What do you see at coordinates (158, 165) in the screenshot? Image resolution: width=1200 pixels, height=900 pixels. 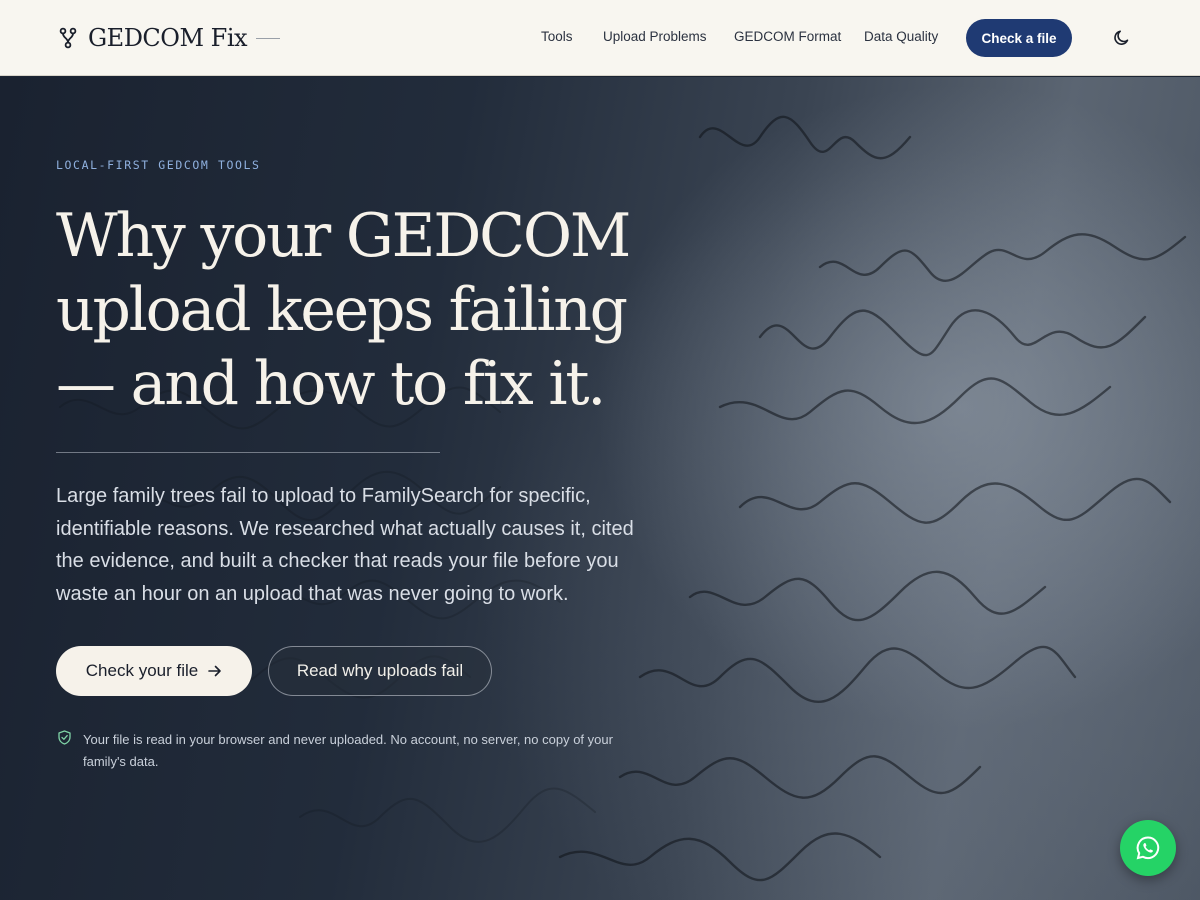 I see `eyebrow-label: LOCAL-FIRST GEDCOM TOOLS` at bounding box center [158, 165].